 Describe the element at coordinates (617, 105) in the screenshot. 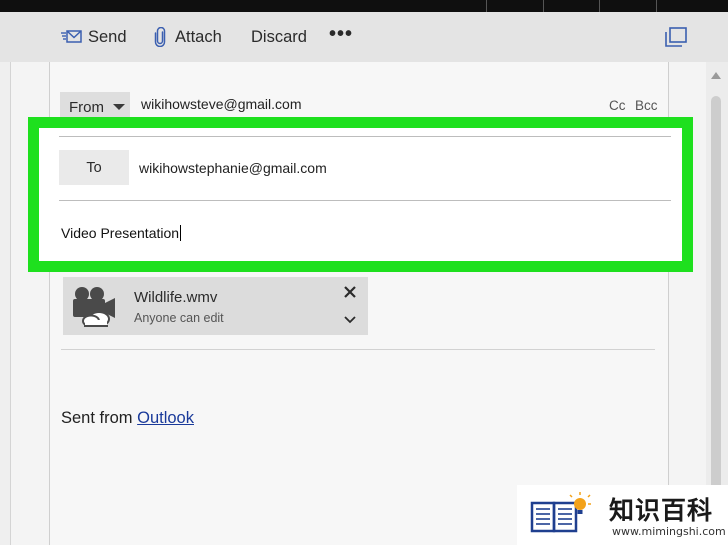

I see `cc-button: Cc` at that location.